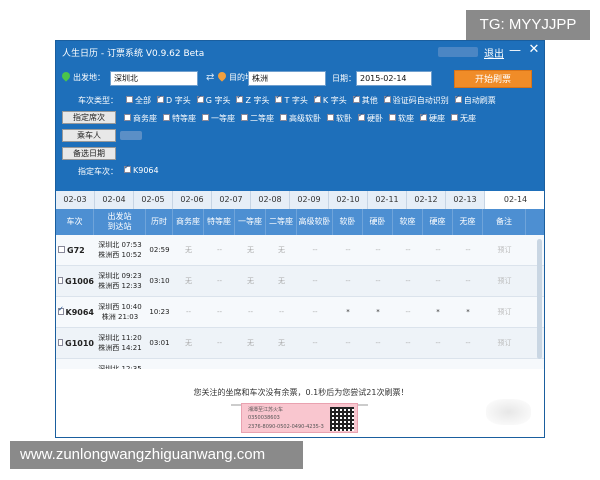 The width and height of the screenshot is (600, 480). What do you see at coordinates (291, 99) in the screenshot?
I see `train-type-option: T 字头` at bounding box center [291, 99].